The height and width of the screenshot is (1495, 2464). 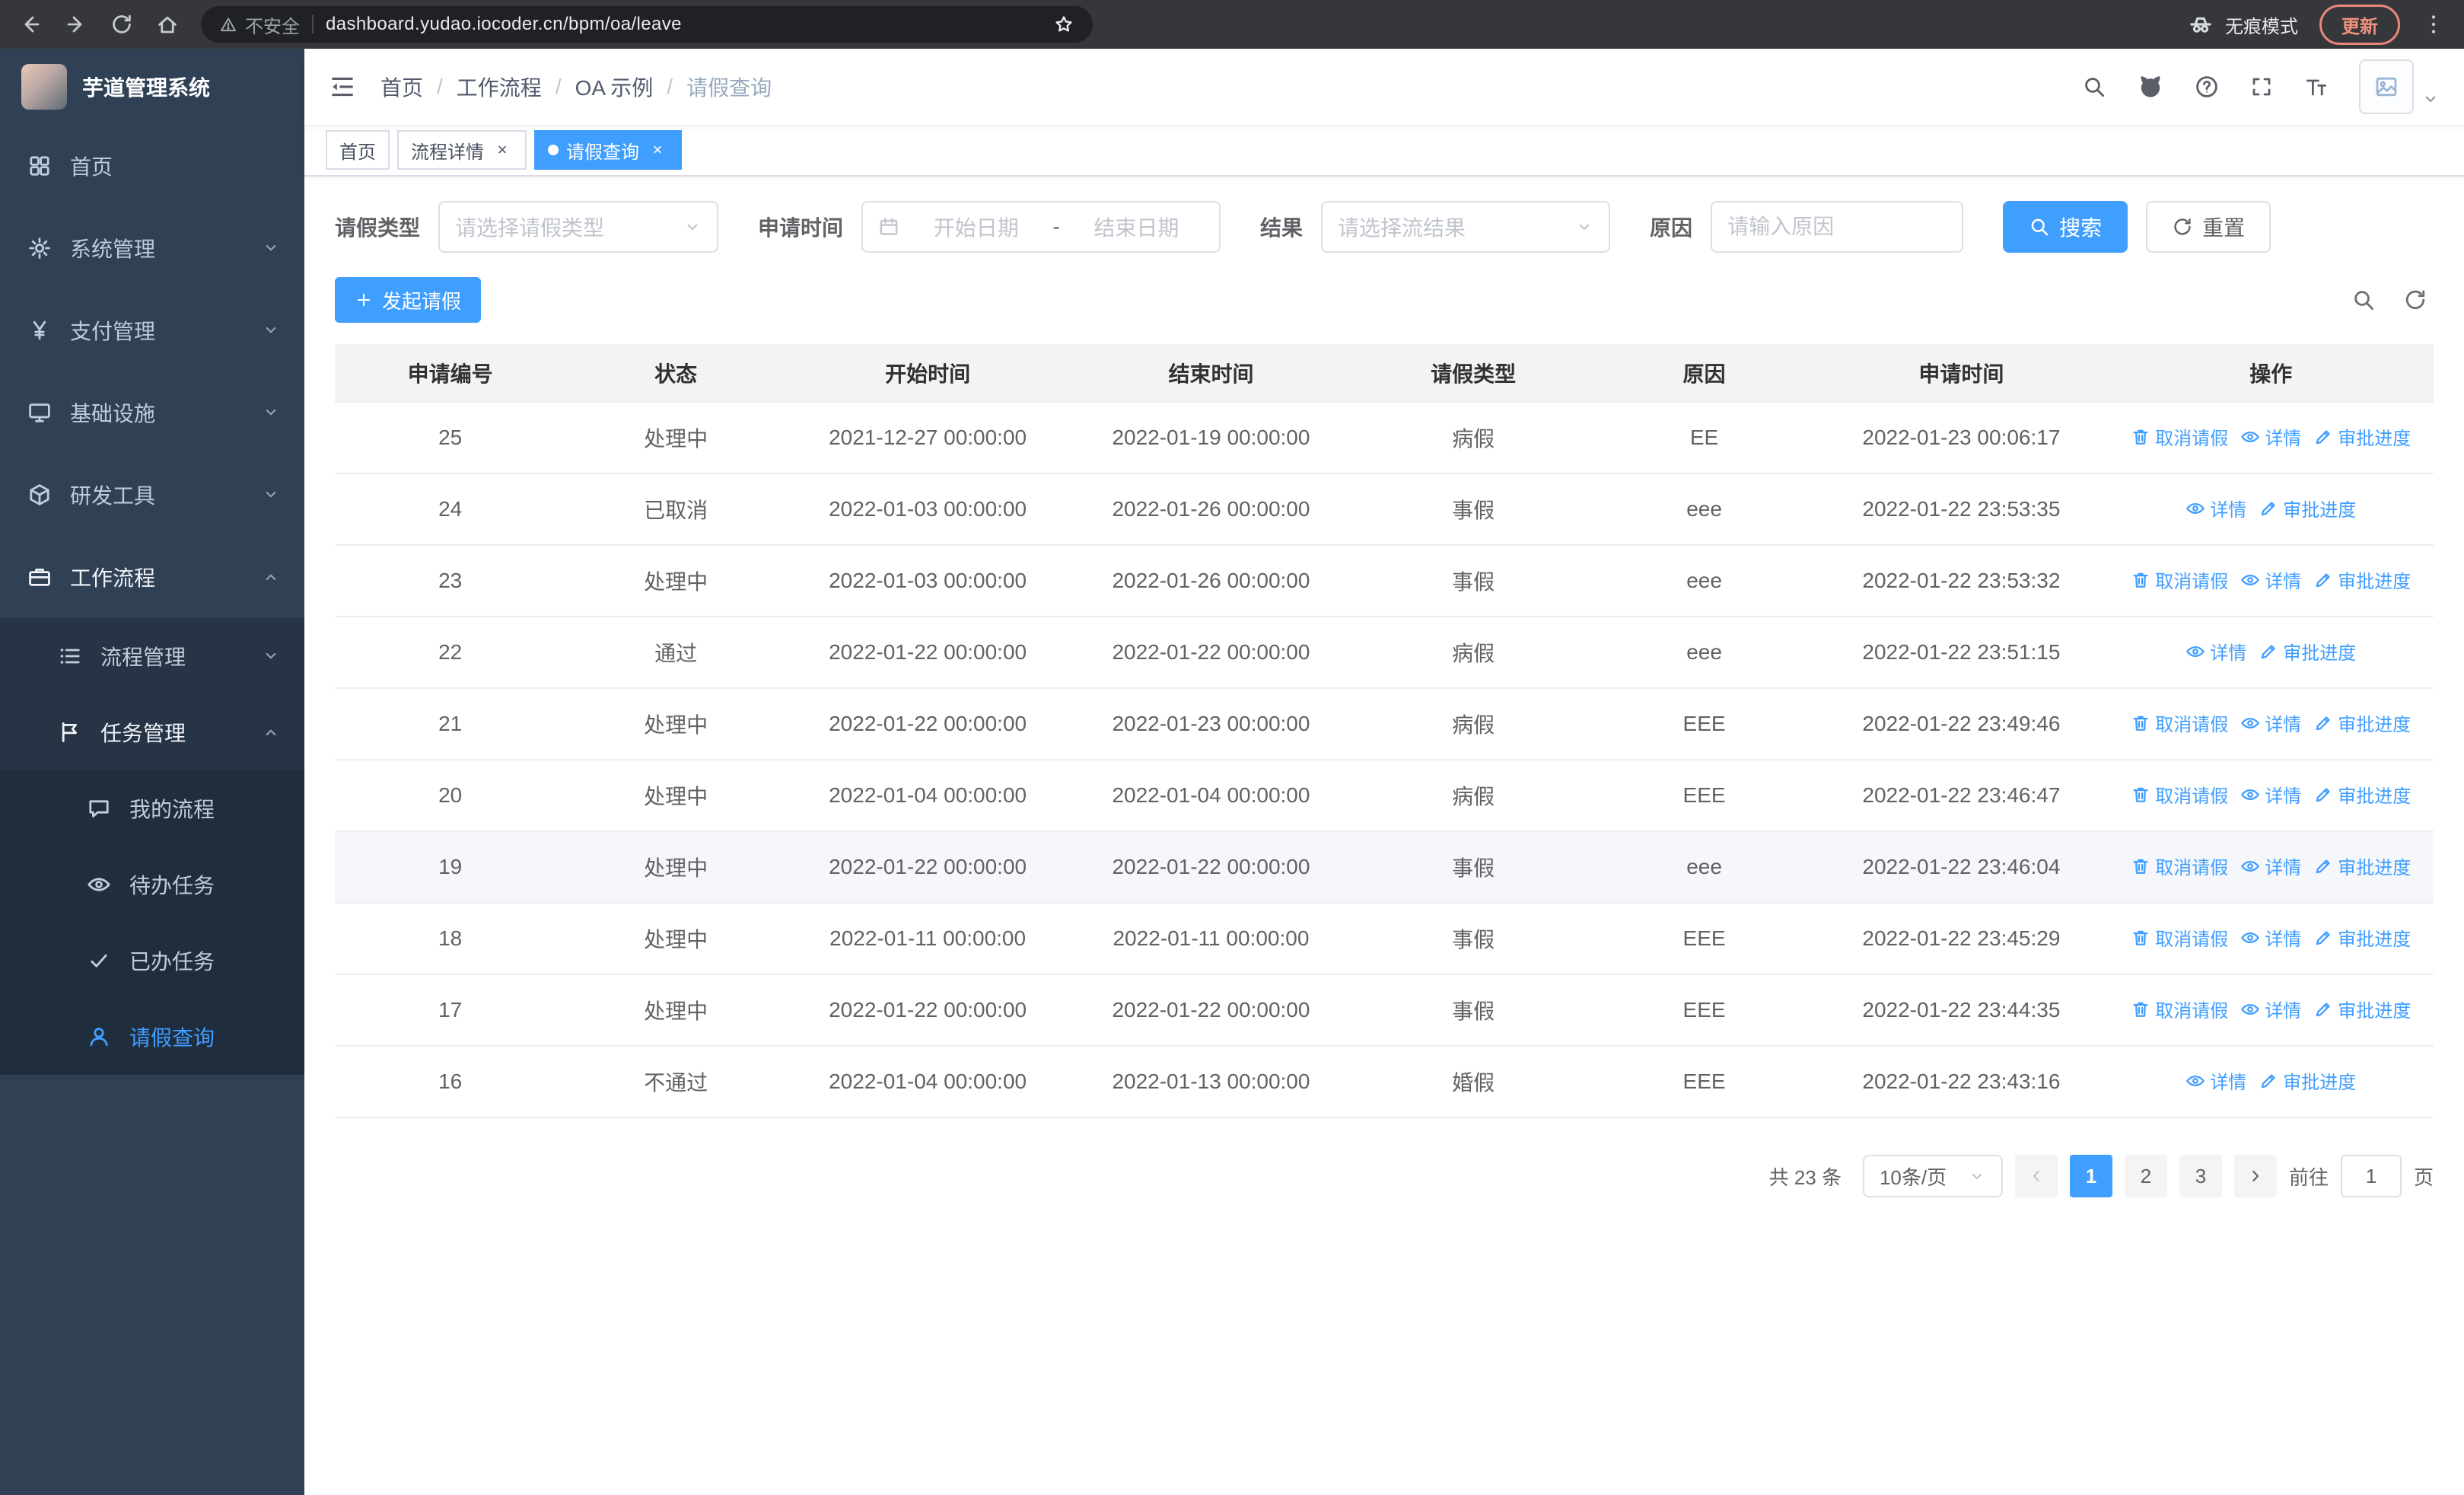 What do you see at coordinates (152, 413) in the screenshot?
I see `sidebar-item-infrastructure: 基础设施` at bounding box center [152, 413].